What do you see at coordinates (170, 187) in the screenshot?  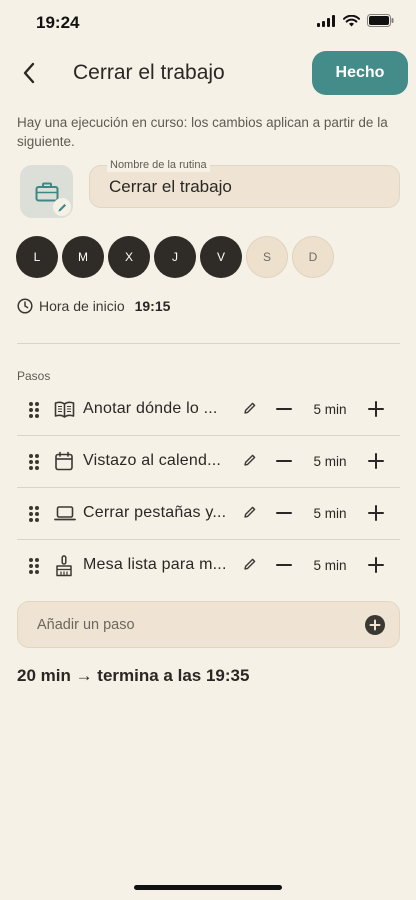 I see `routine-name-value: Cerrar el trabajo` at bounding box center [170, 187].